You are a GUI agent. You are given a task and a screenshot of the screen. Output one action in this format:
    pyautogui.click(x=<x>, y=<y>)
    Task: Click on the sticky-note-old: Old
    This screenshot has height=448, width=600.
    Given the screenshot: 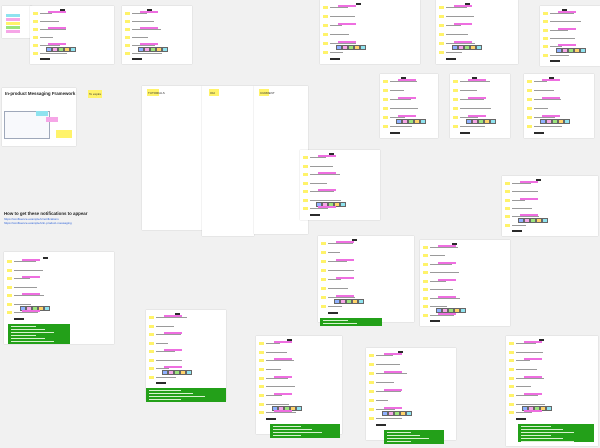 What is the action you would take?
    pyautogui.click(x=214, y=92)
    